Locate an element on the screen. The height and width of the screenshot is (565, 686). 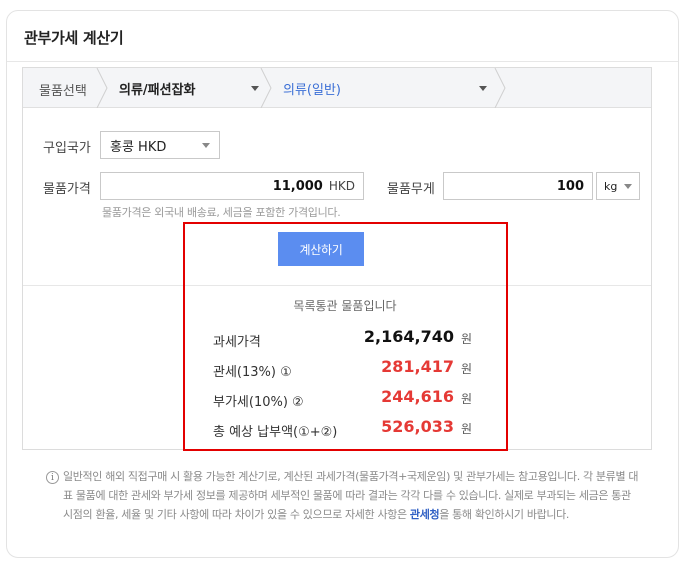
price-input is located at coordinates (212, 186).